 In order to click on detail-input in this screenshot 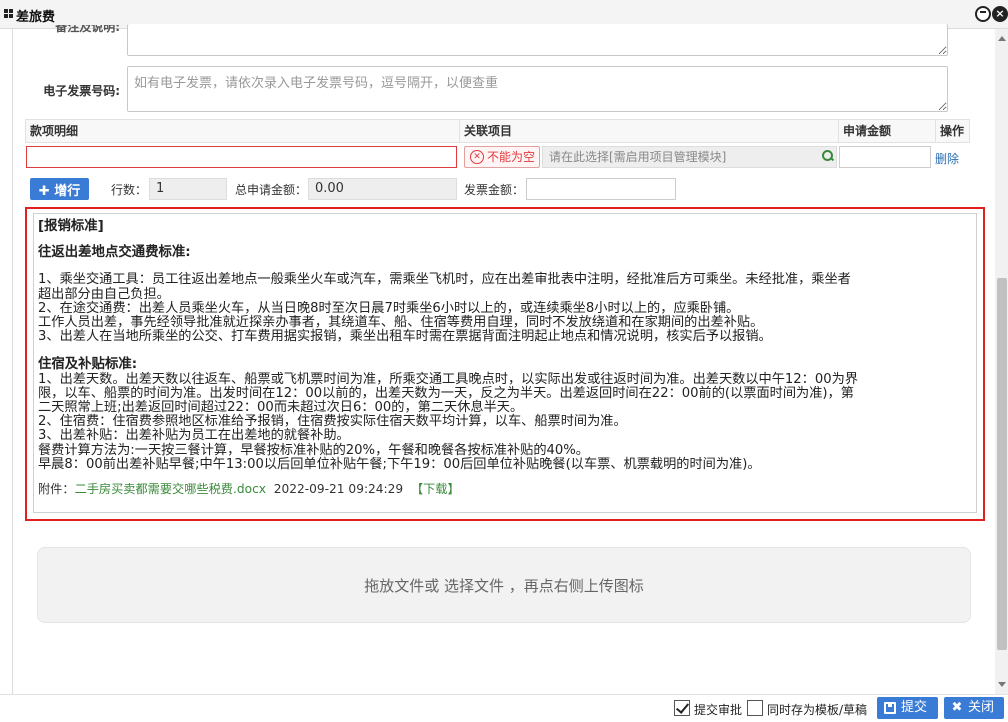, I will do `click(241, 157)`.